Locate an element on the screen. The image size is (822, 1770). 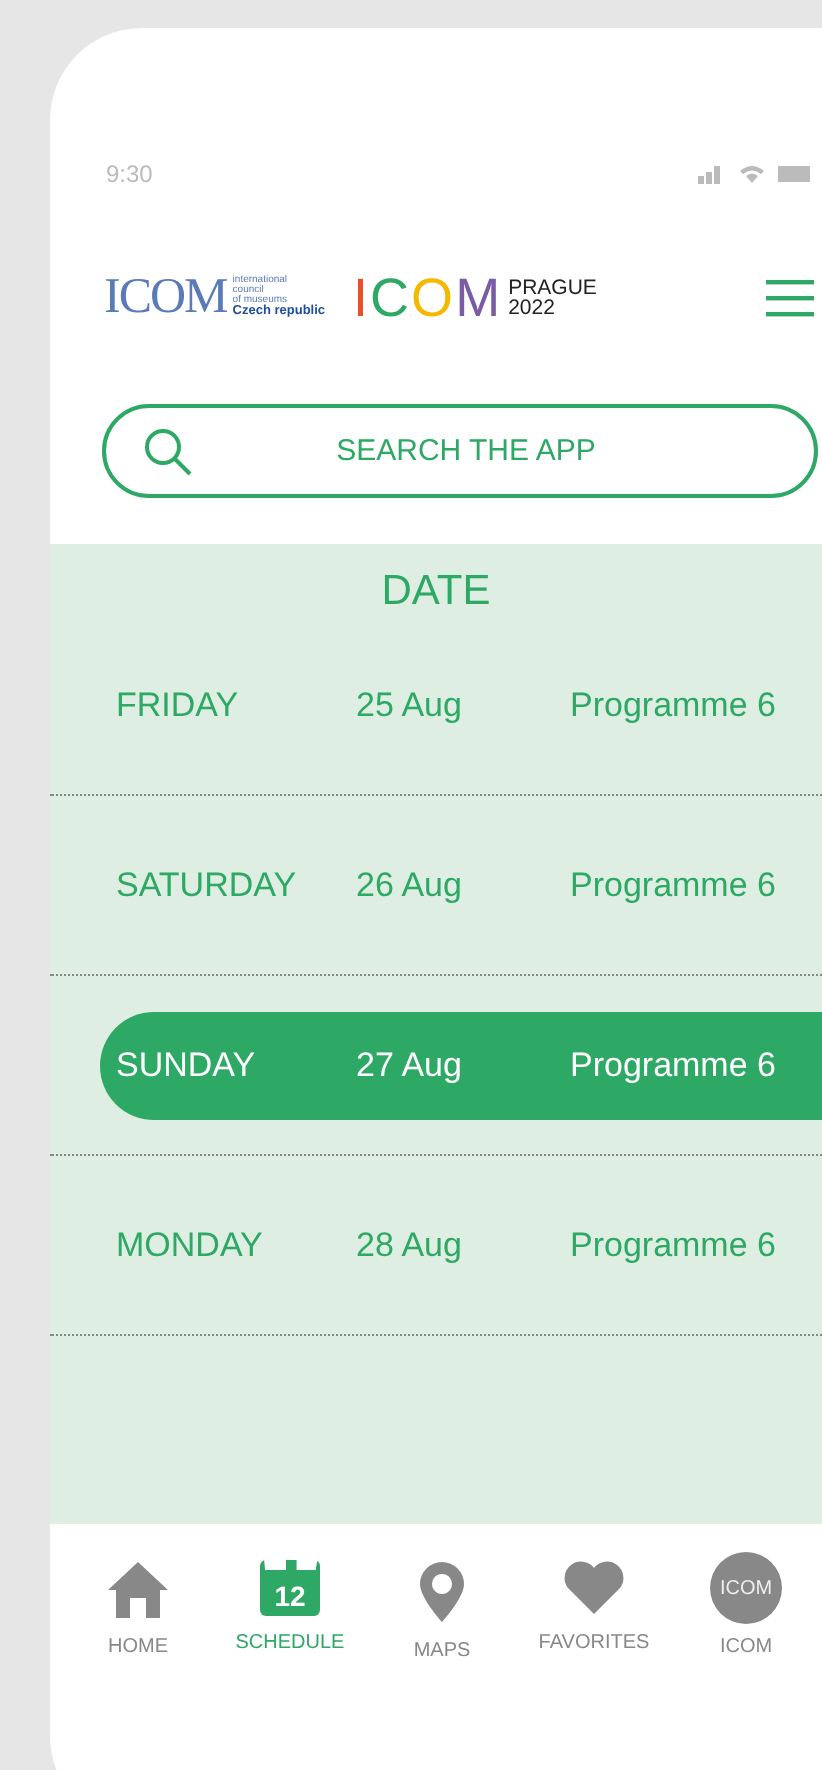
date-label: 26 Aug is located at coordinates (410, 885).